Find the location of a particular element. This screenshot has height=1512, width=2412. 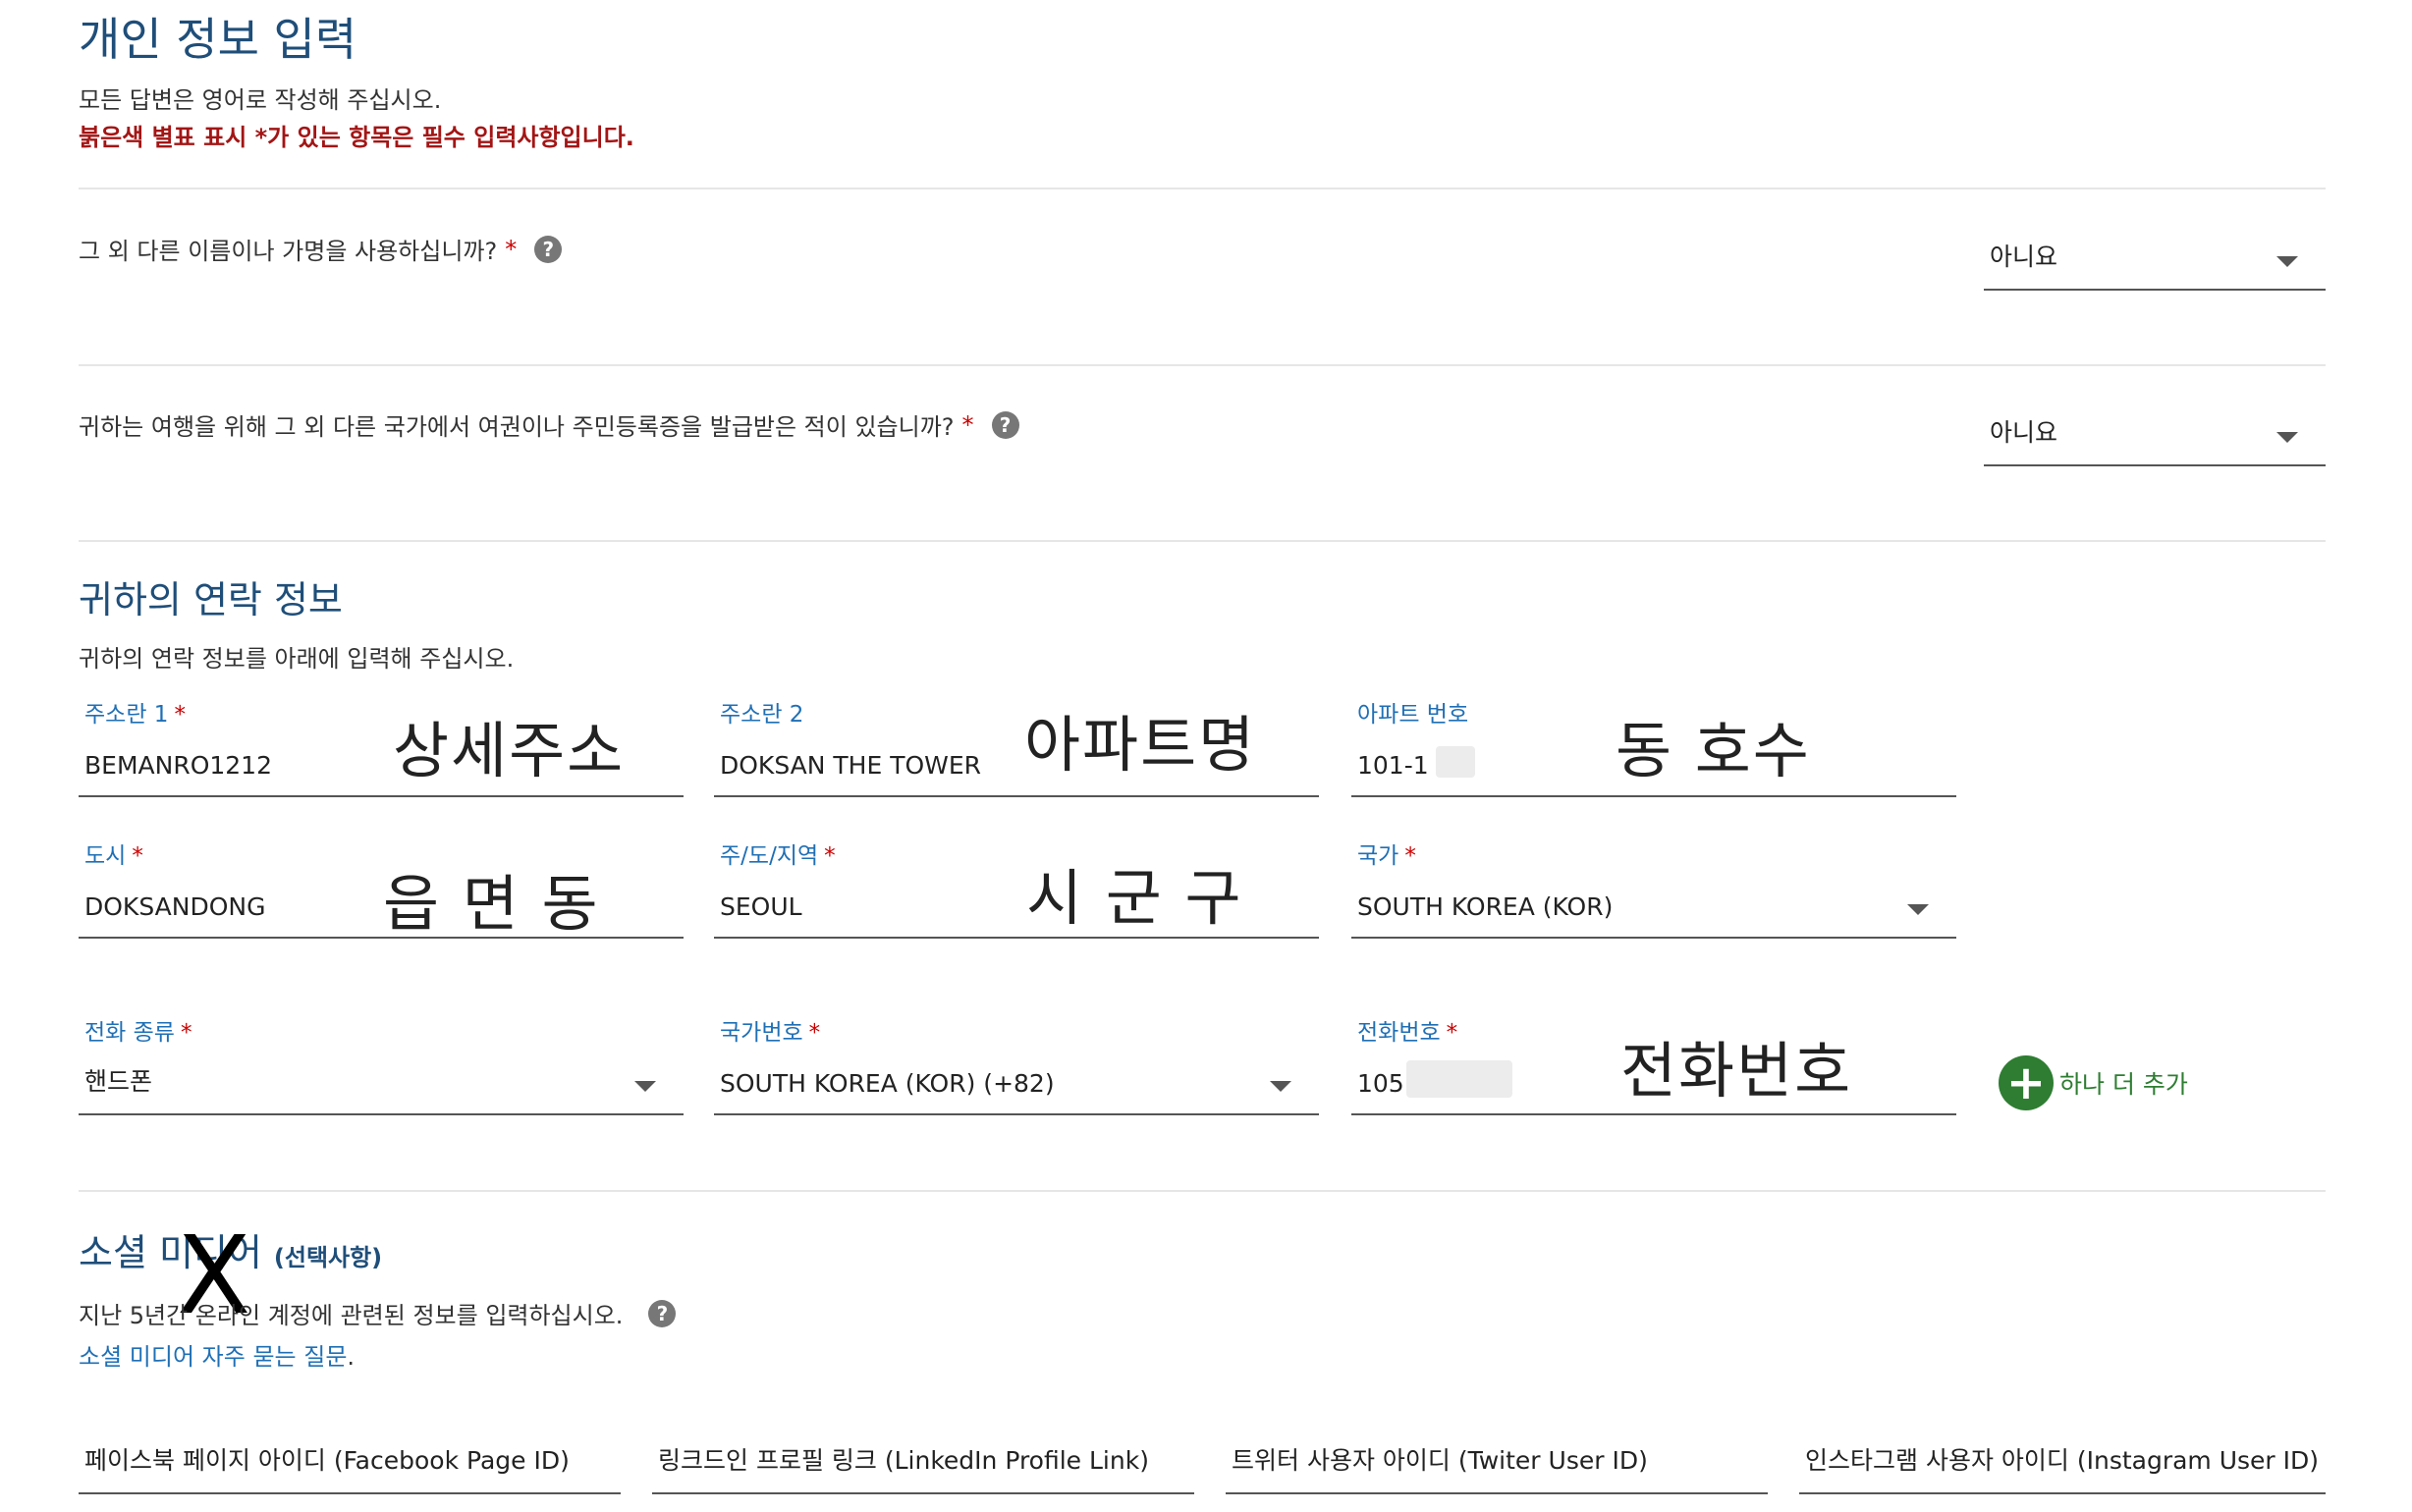

country-label: 국가 * is located at coordinates (1386, 856).